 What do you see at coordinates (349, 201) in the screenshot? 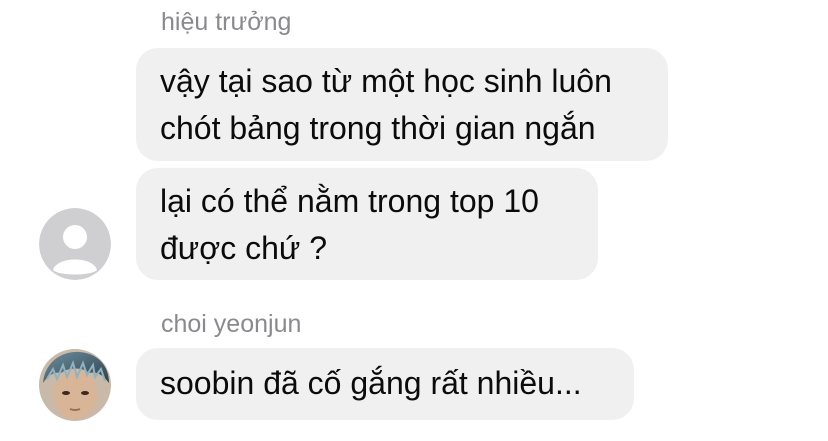
I see `message-text-line: lại có thể nằm trong top 10` at bounding box center [349, 201].